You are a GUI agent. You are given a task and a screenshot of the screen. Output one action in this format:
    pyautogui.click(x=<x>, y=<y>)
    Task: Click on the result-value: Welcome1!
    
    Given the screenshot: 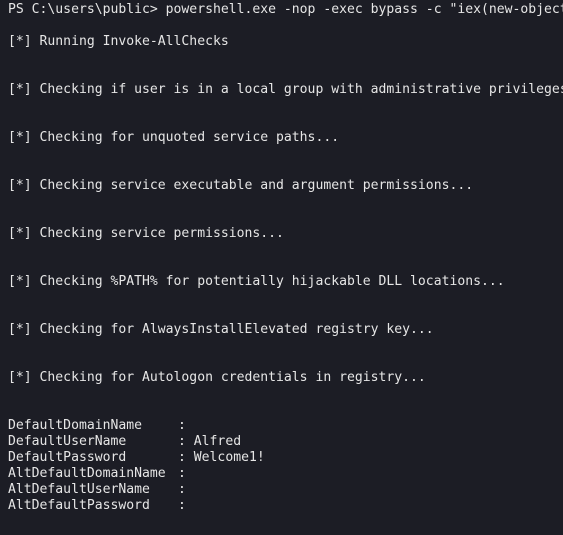 What is the action you would take?
    pyautogui.click(x=229, y=457)
    